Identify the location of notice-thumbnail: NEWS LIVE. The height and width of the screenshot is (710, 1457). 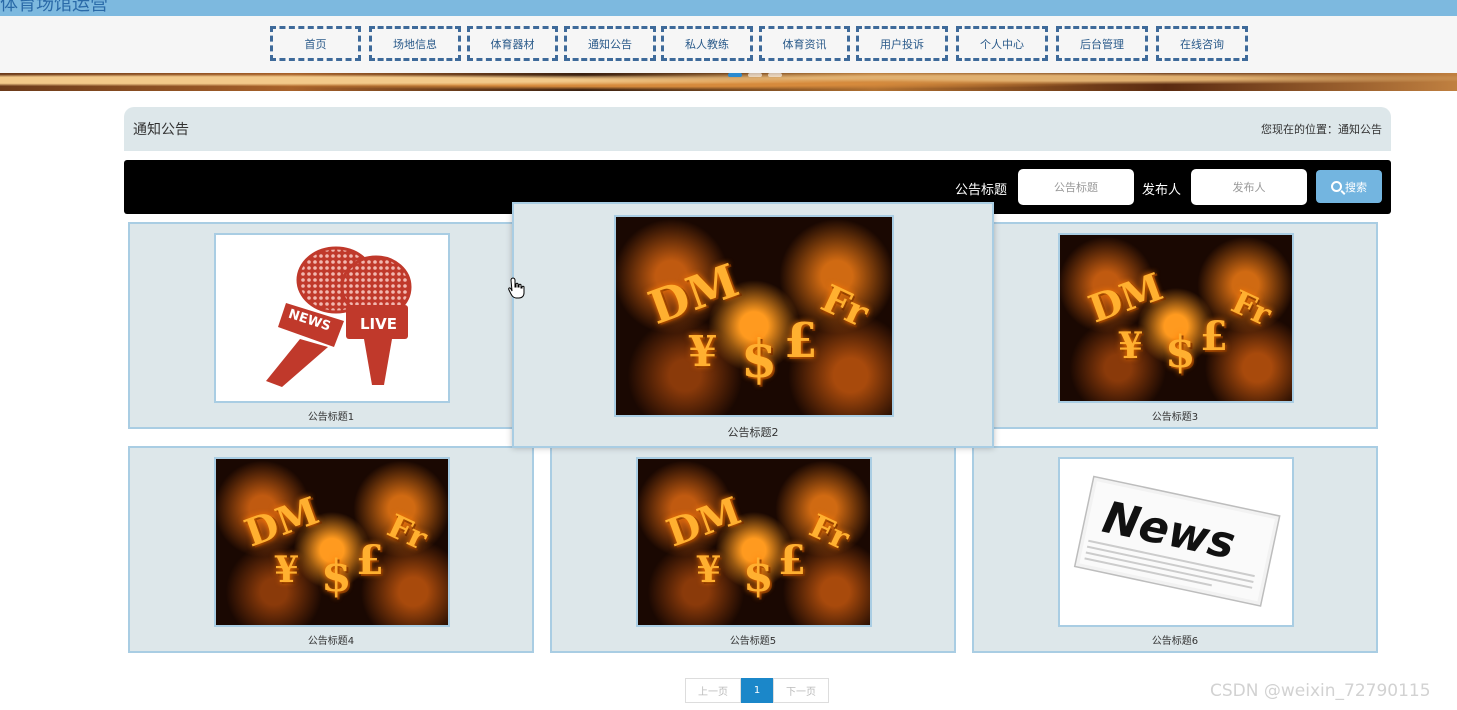
(332, 318).